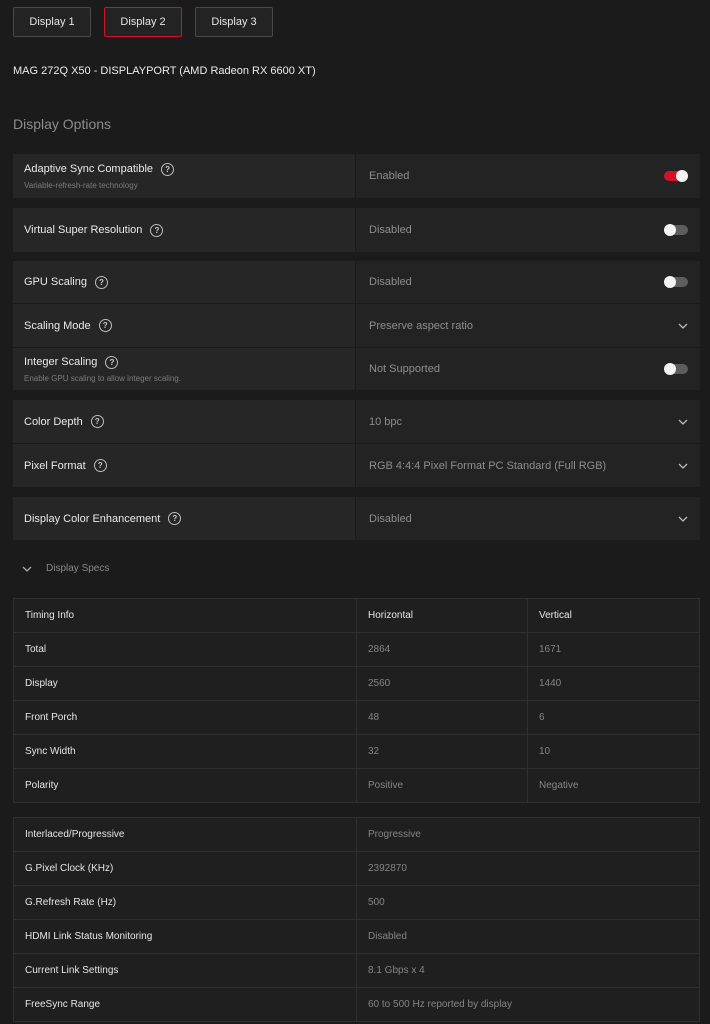  I want to click on tab-display-3: Display 3, so click(234, 22).